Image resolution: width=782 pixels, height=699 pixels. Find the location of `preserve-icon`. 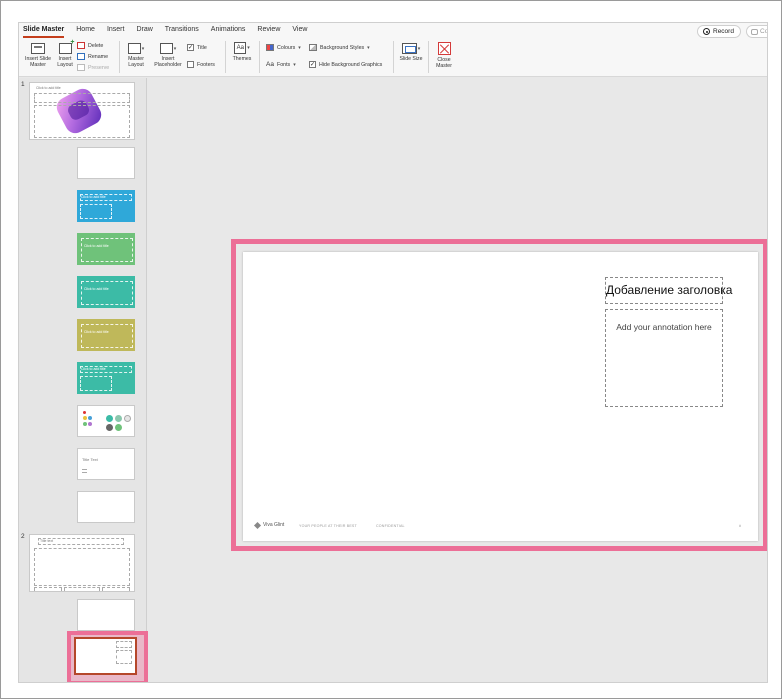

preserve-icon is located at coordinates (81, 67).